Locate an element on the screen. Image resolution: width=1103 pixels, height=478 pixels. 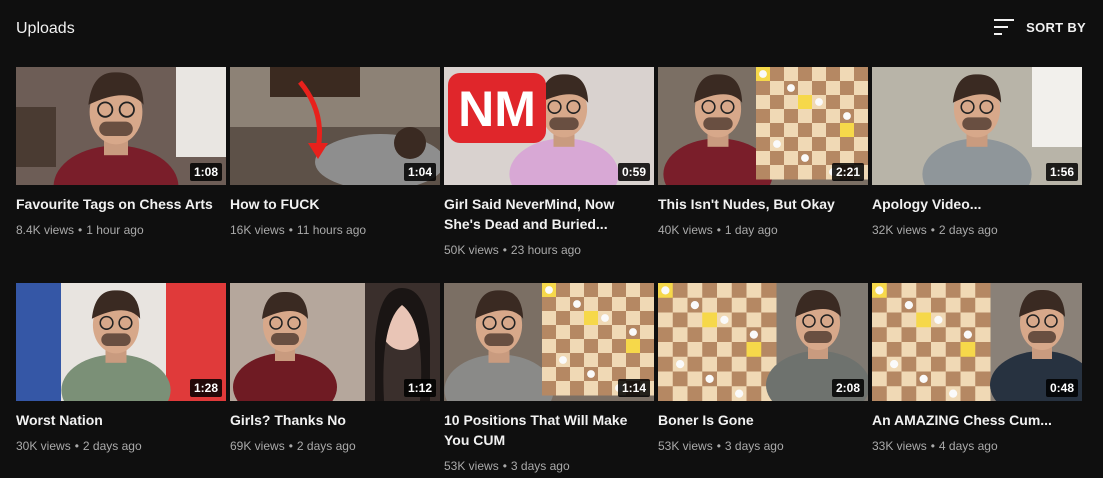
video-card: 1:04 How to FUCK 16K views • 11 hours ago is located at coordinates (335, 175).